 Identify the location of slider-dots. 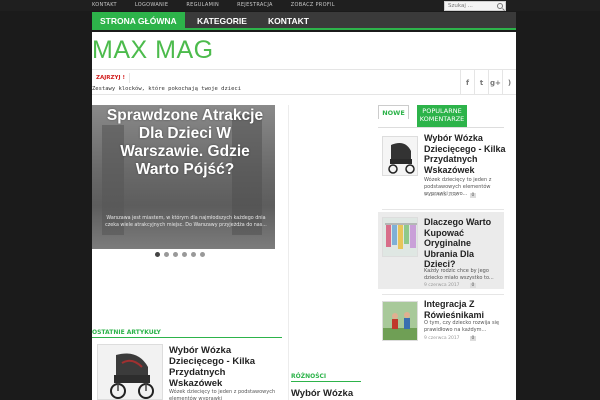
(180, 254).